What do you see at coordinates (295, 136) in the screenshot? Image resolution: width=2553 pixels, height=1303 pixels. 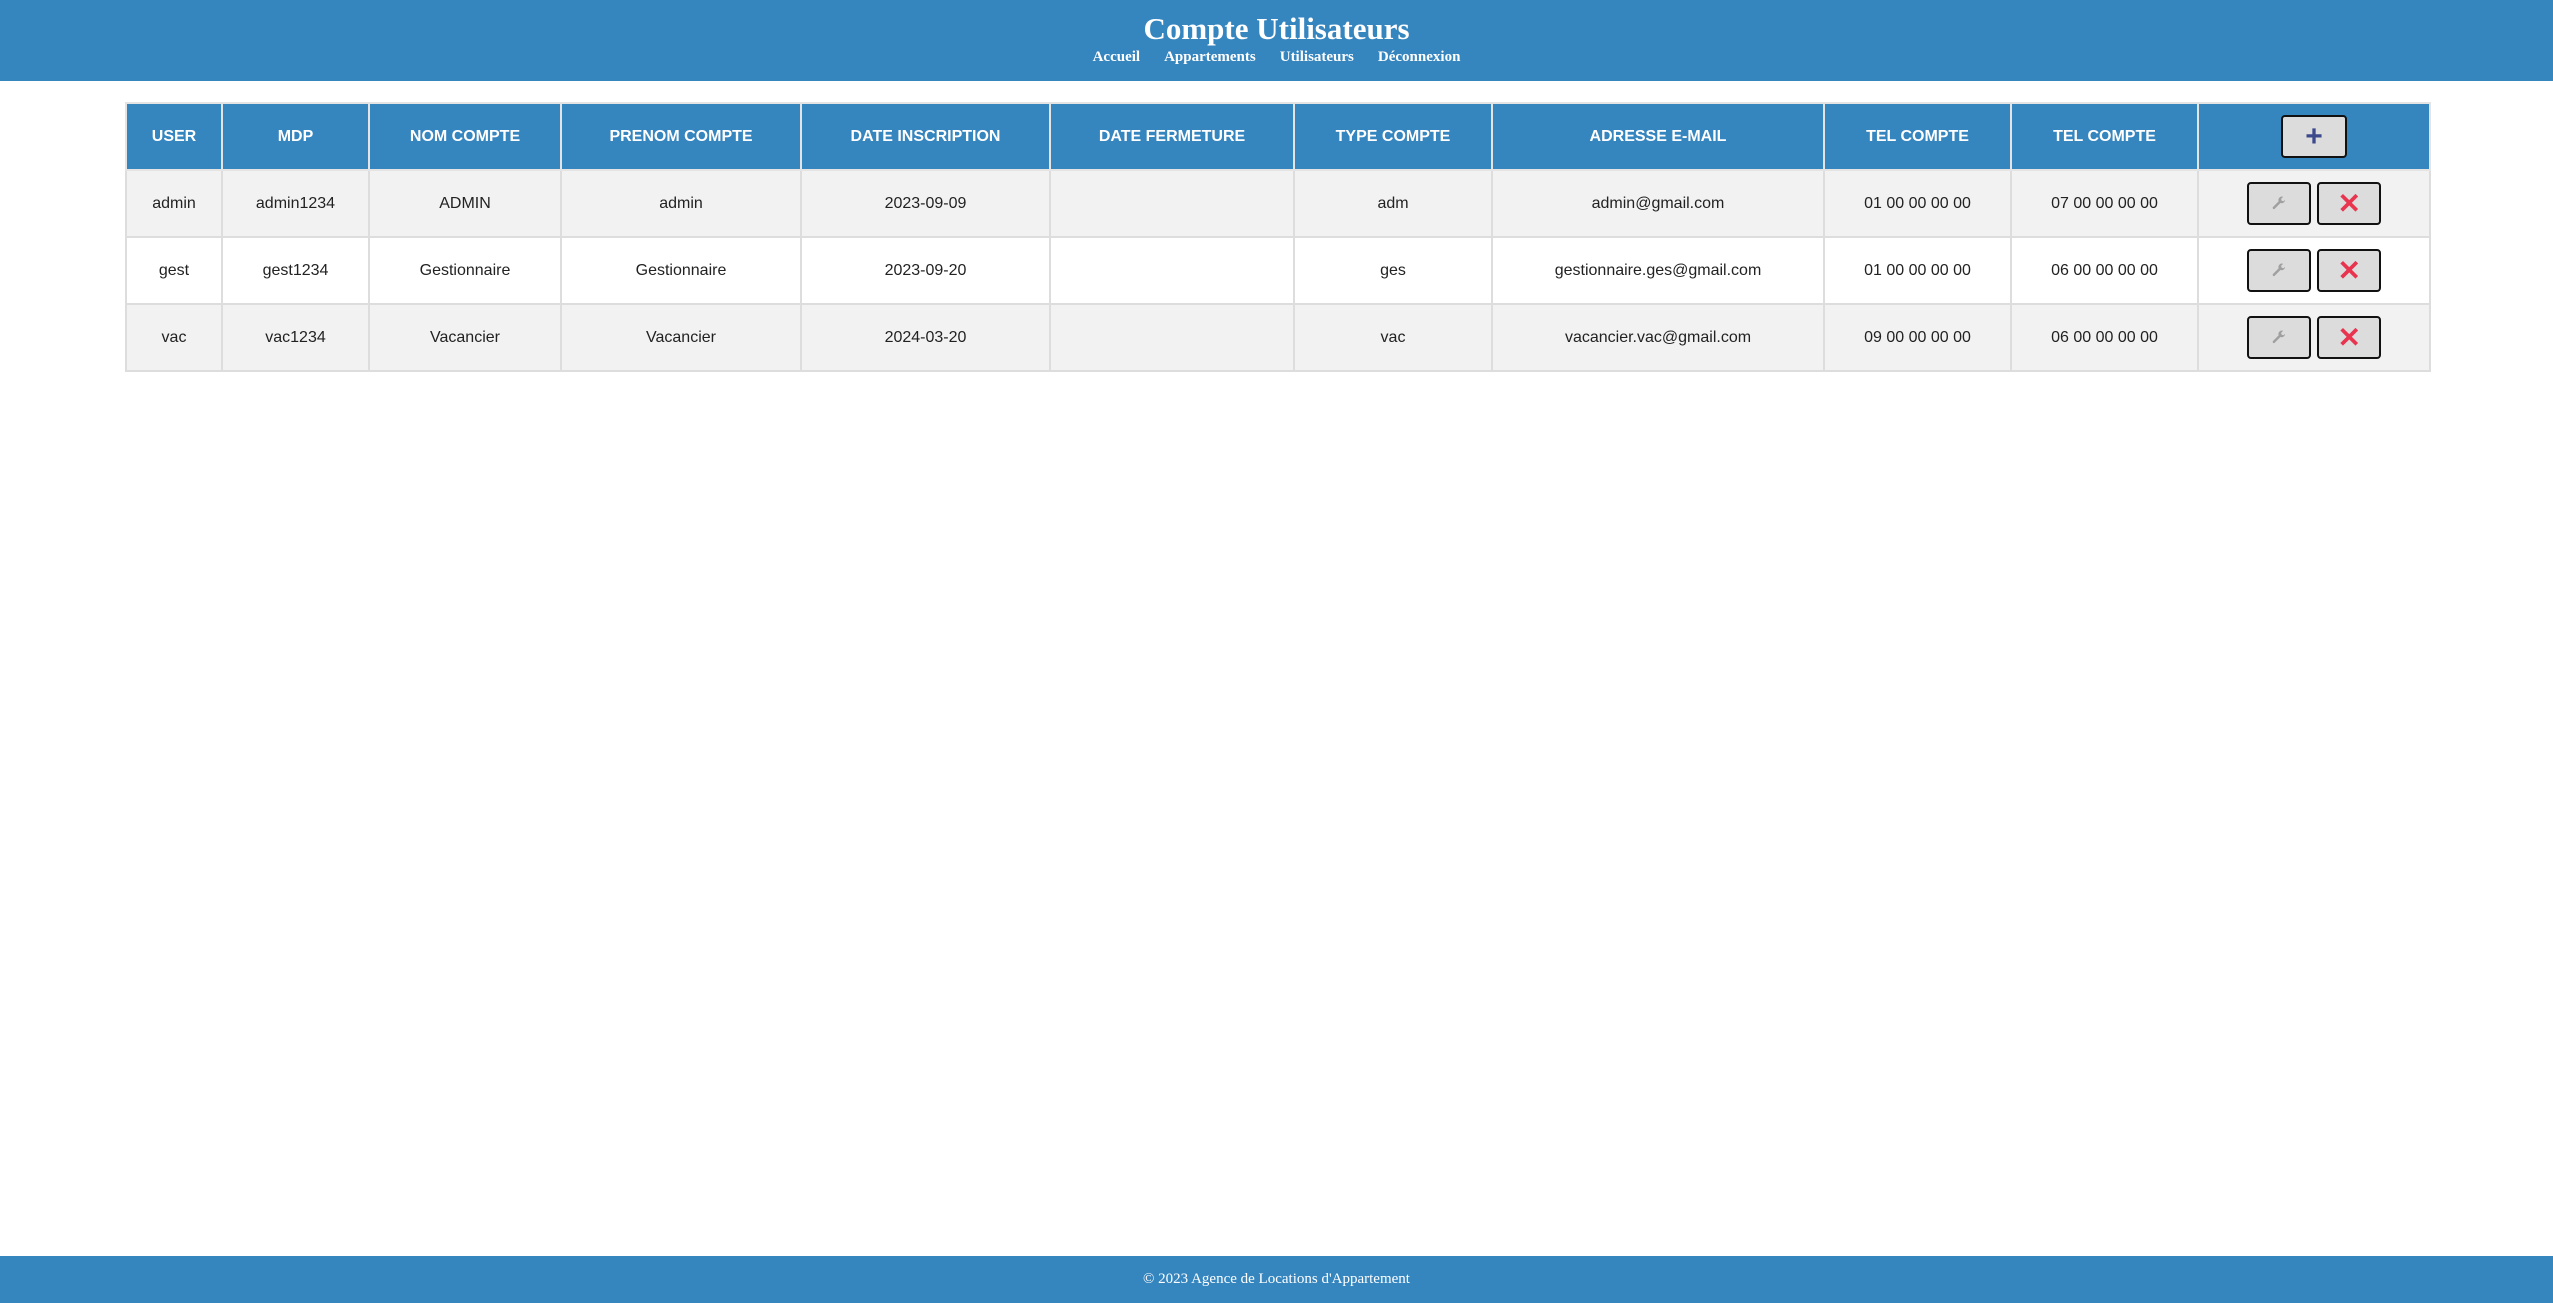 I see `col-header-mdp: MDP` at bounding box center [295, 136].